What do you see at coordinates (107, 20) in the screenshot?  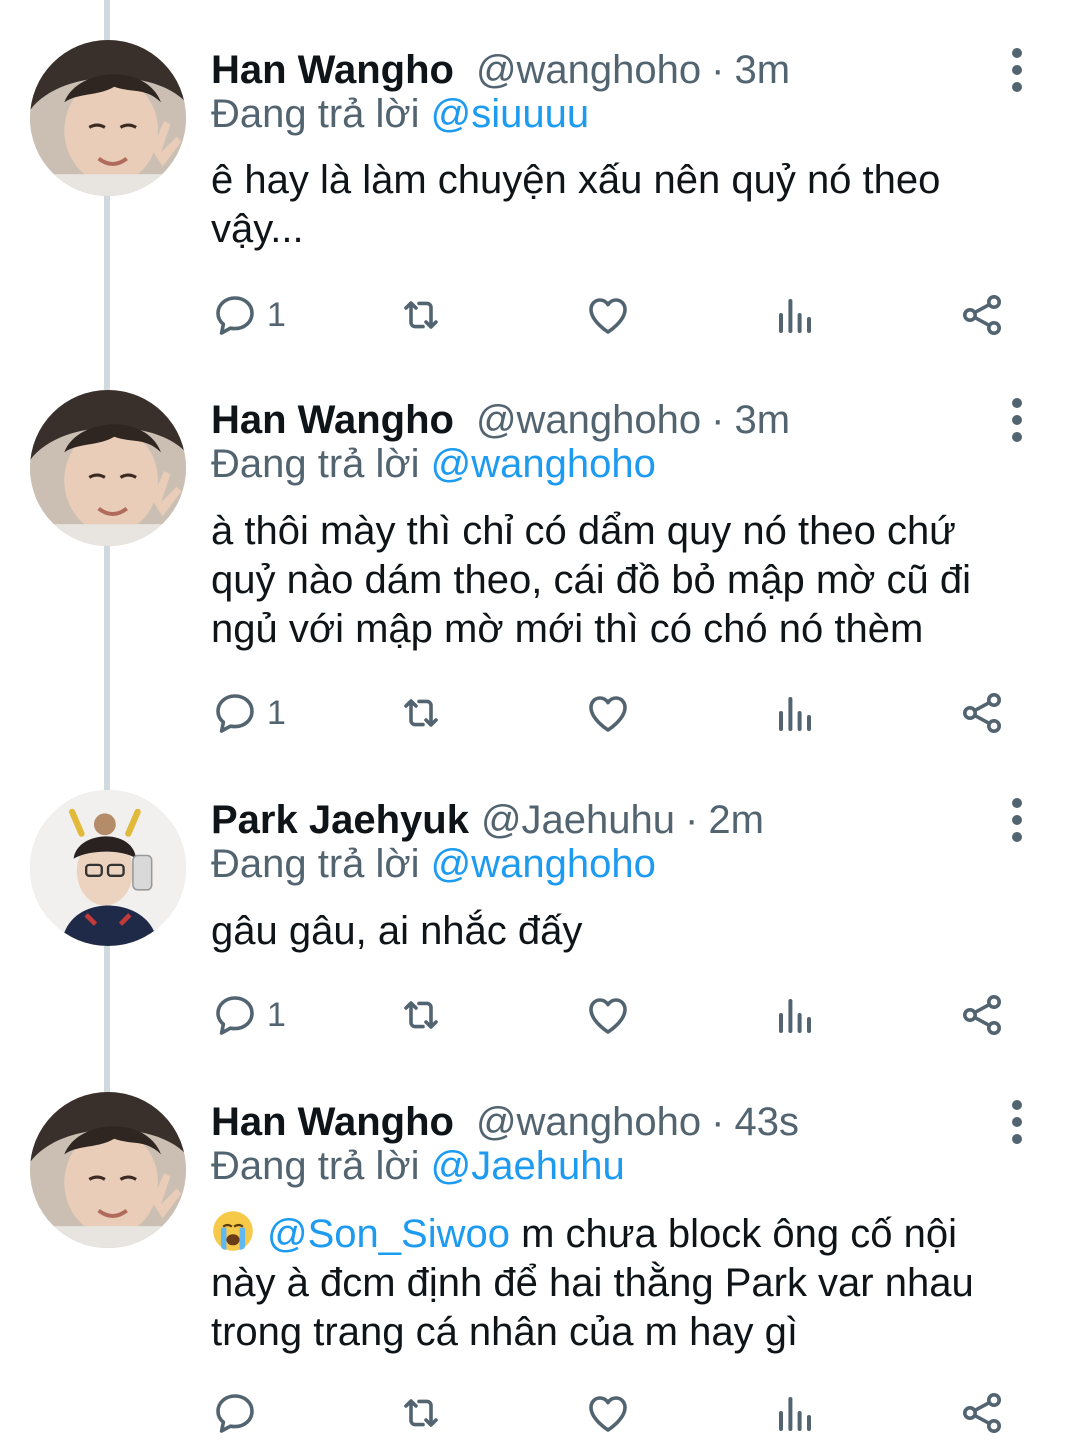 I see `thread-line` at bounding box center [107, 20].